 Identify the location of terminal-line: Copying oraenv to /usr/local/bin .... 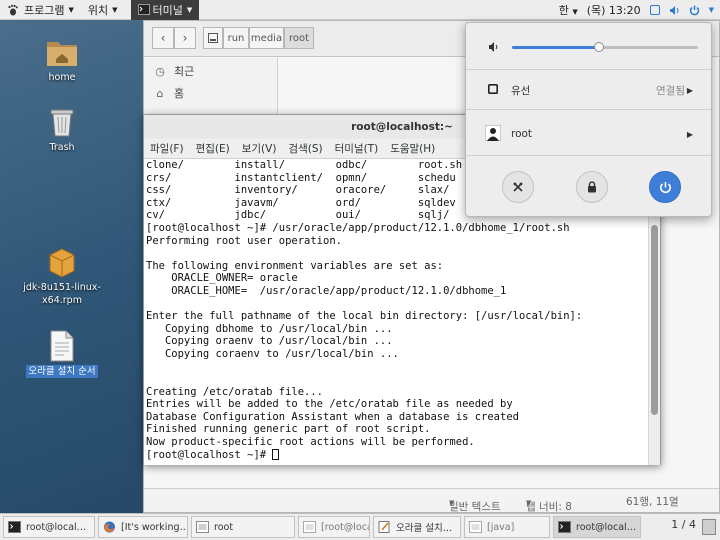
(269, 341).